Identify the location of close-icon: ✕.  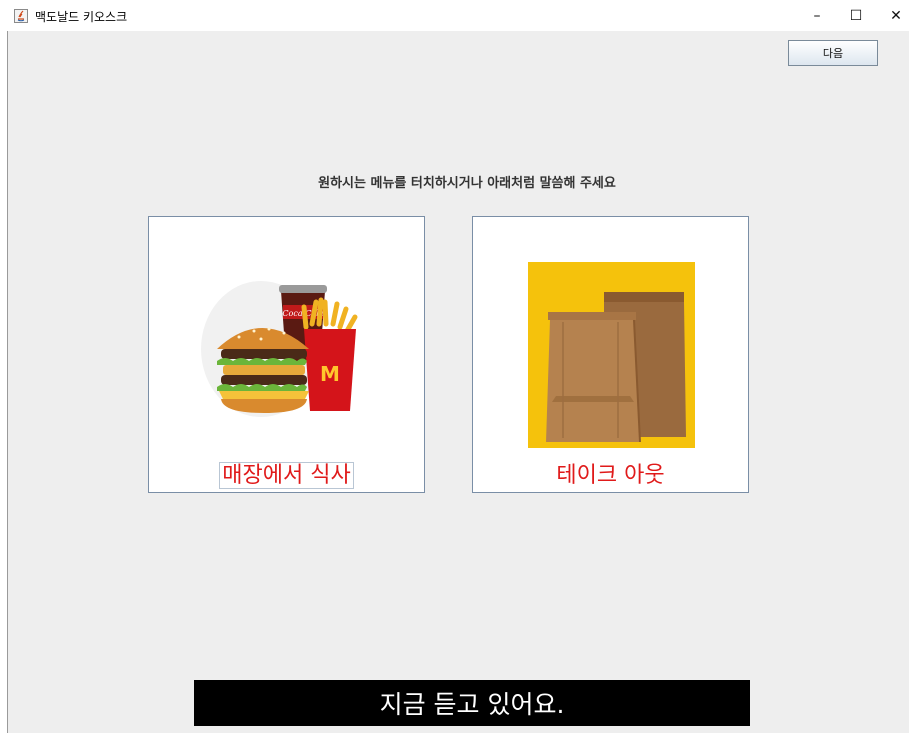
(896, 15).